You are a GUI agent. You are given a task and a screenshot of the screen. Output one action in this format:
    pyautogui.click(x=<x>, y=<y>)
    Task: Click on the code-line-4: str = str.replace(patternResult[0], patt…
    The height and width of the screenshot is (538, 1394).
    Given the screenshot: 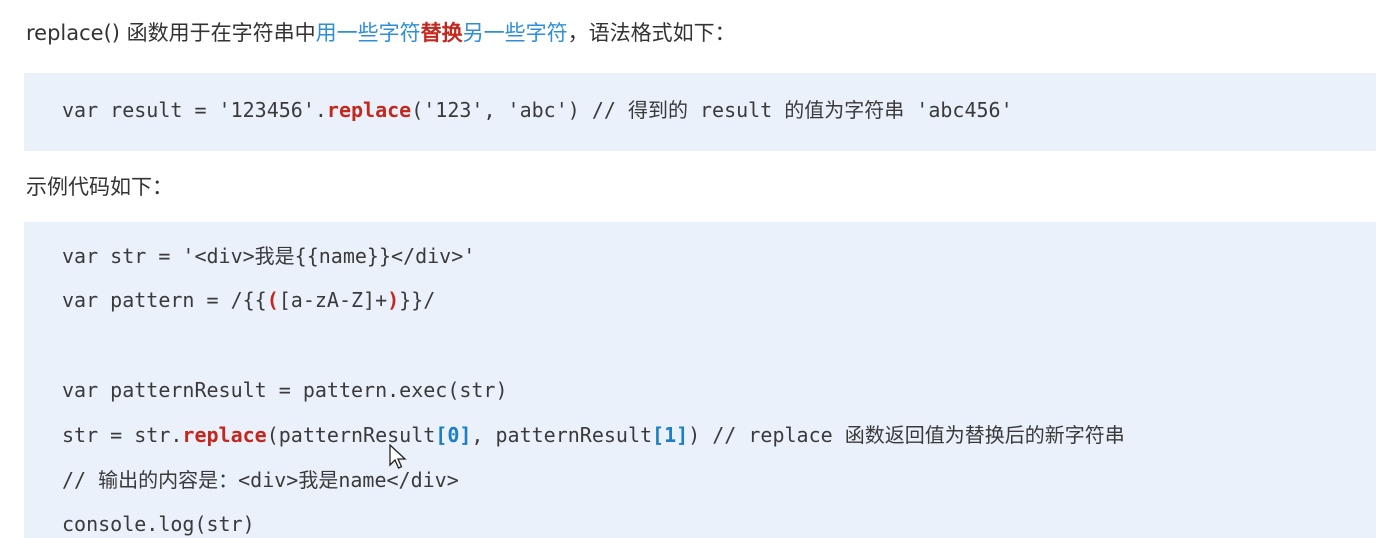 What is the action you would take?
    pyautogui.click(x=593, y=435)
    